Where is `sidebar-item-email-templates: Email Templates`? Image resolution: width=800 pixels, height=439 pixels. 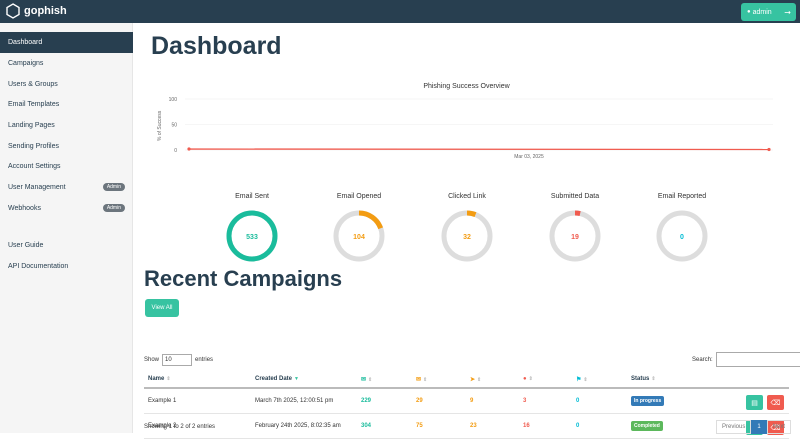
sidebar-item-email-templates: Email Templates is located at coordinates (66, 104).